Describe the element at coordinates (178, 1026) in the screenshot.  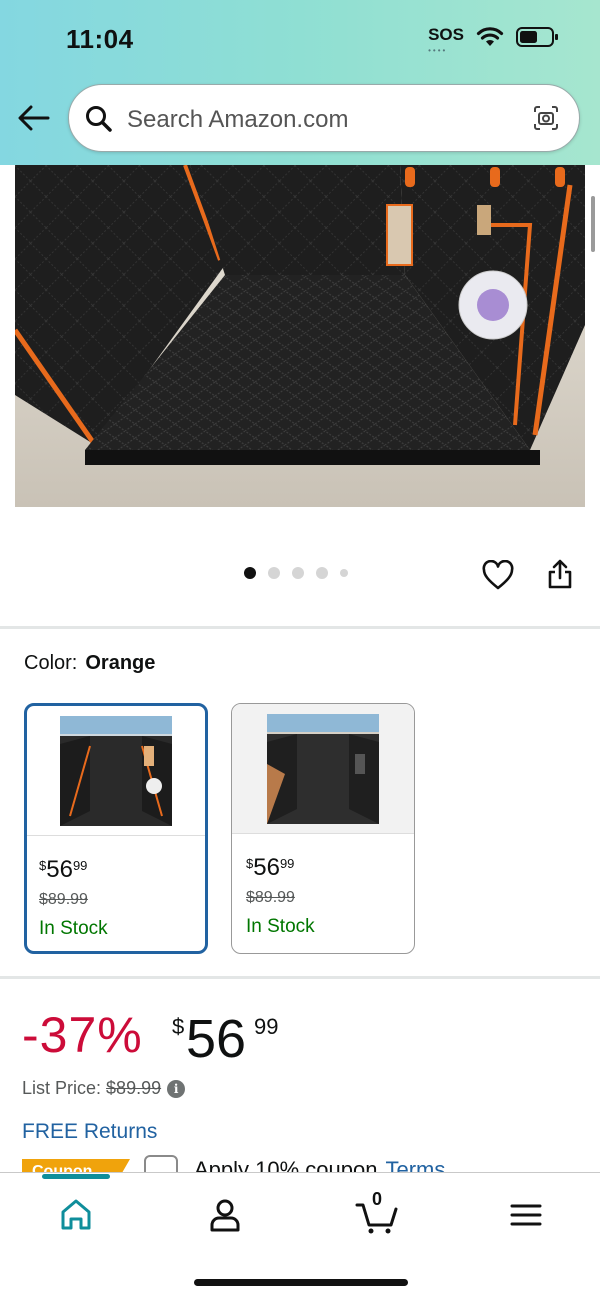
I see `price-symbol: $` at that location.